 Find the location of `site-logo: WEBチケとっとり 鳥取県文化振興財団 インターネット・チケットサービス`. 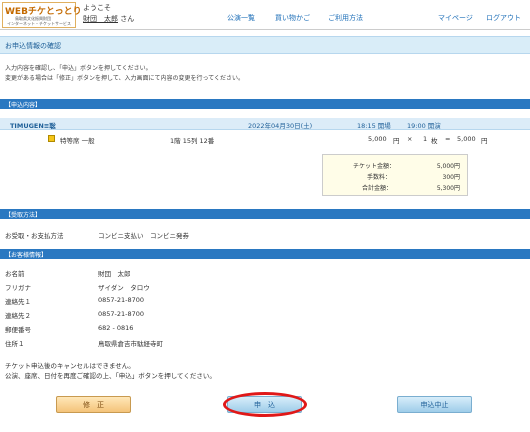

site-logo: WEBチケとっとり 鳥取県文化振興財団 インターネット・チケットサービス is located at coordinates (42, 15).